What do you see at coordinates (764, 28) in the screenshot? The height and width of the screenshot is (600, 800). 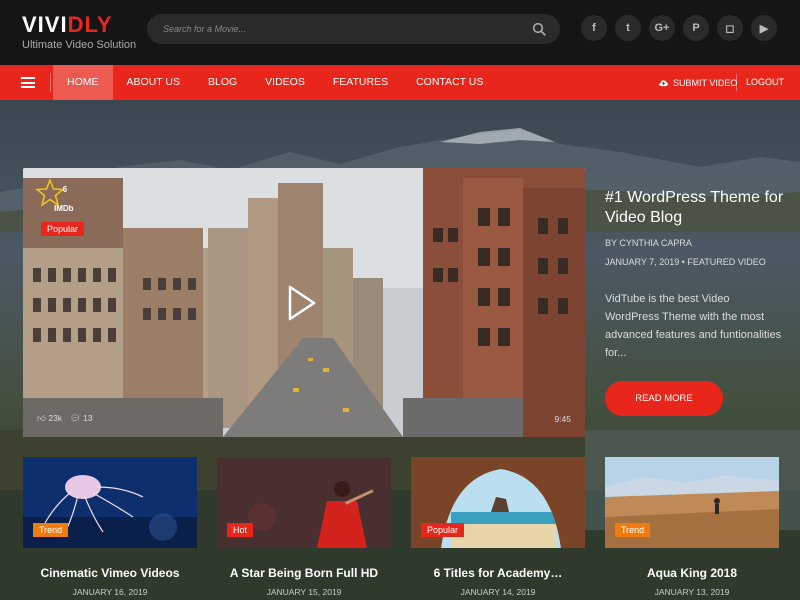 I see `youtube-icon: ▶` at bounding box center [764, 28].